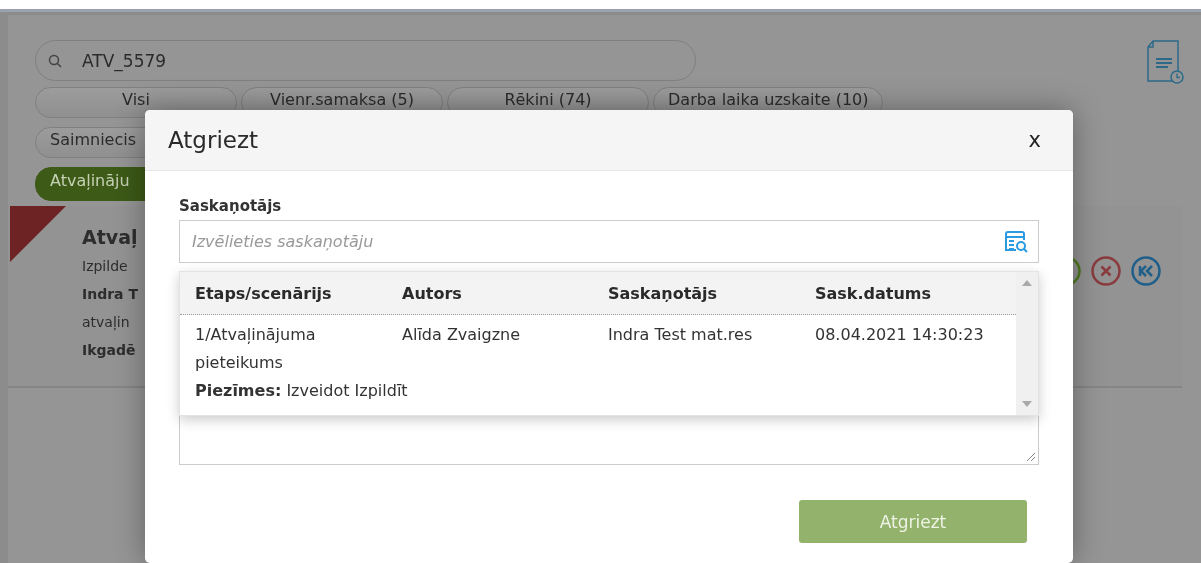  I want to click on search-value: ATV_5579, so click(124, 60).